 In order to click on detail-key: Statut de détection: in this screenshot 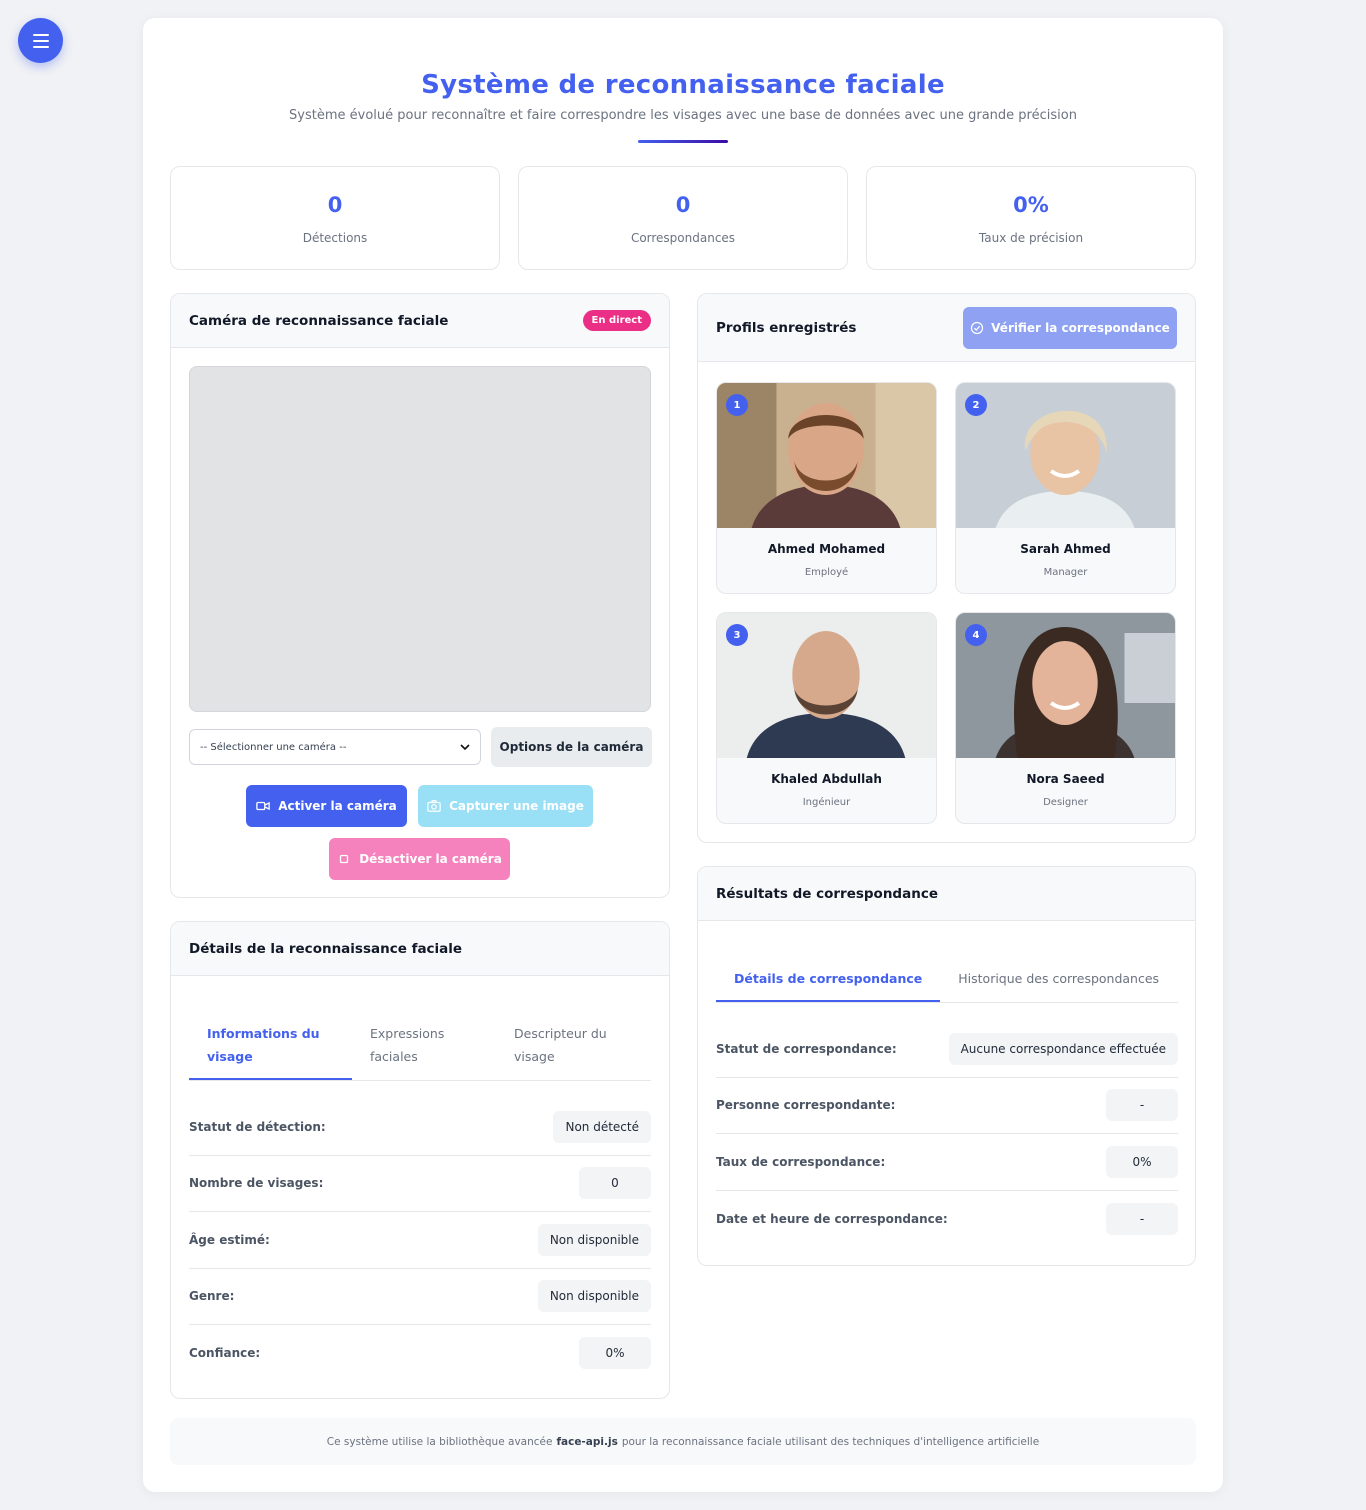, I will do `click(257, 1126)`.